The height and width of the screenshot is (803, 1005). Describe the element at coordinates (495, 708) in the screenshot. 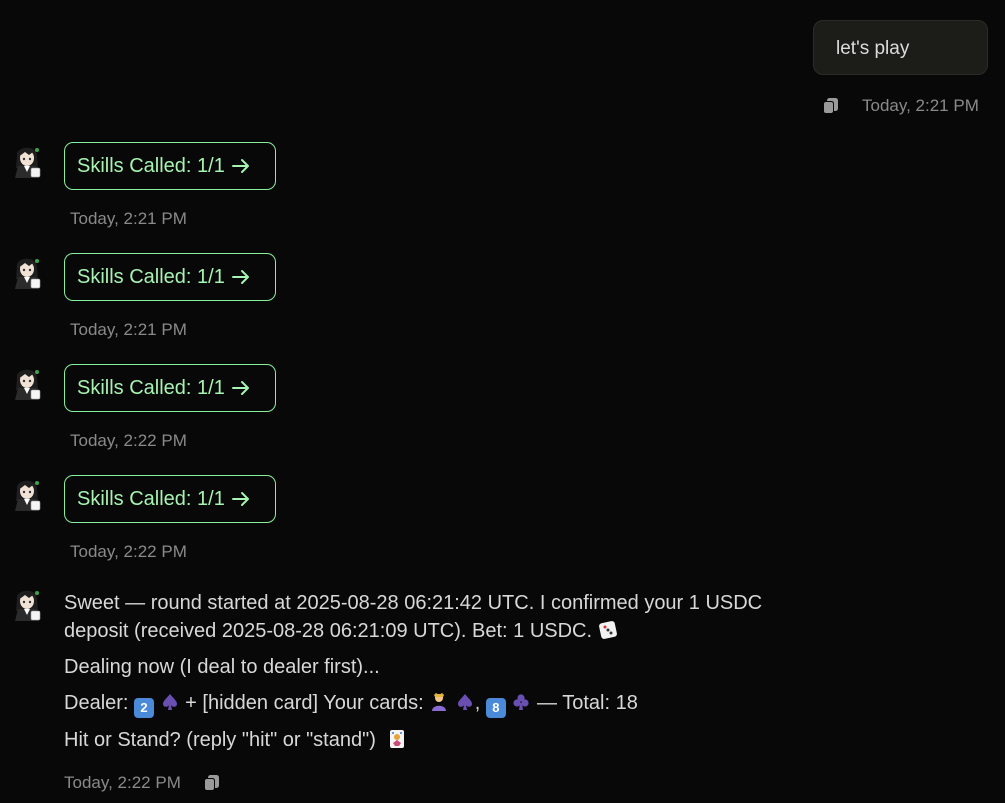

I see `keycap-8-icon: 8` at that location.